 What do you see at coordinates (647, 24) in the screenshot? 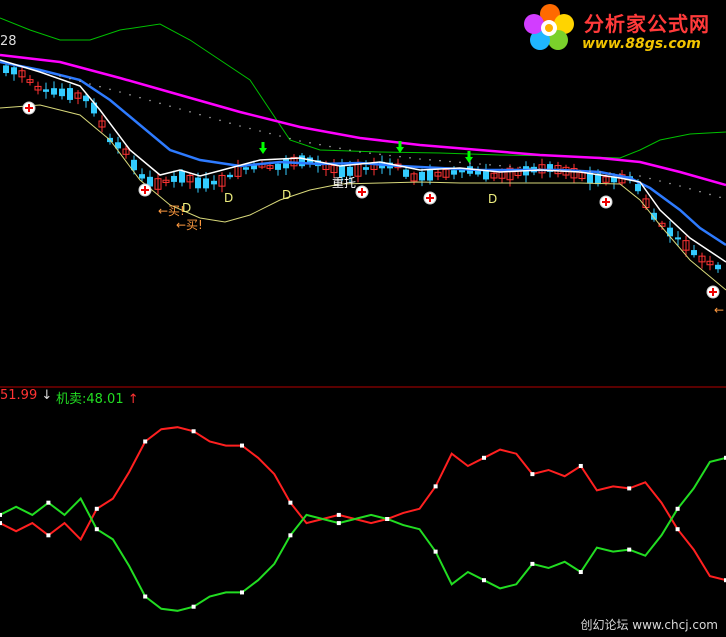
I see `logo-title: 分析家公式网` at bounding box center [647, 24].